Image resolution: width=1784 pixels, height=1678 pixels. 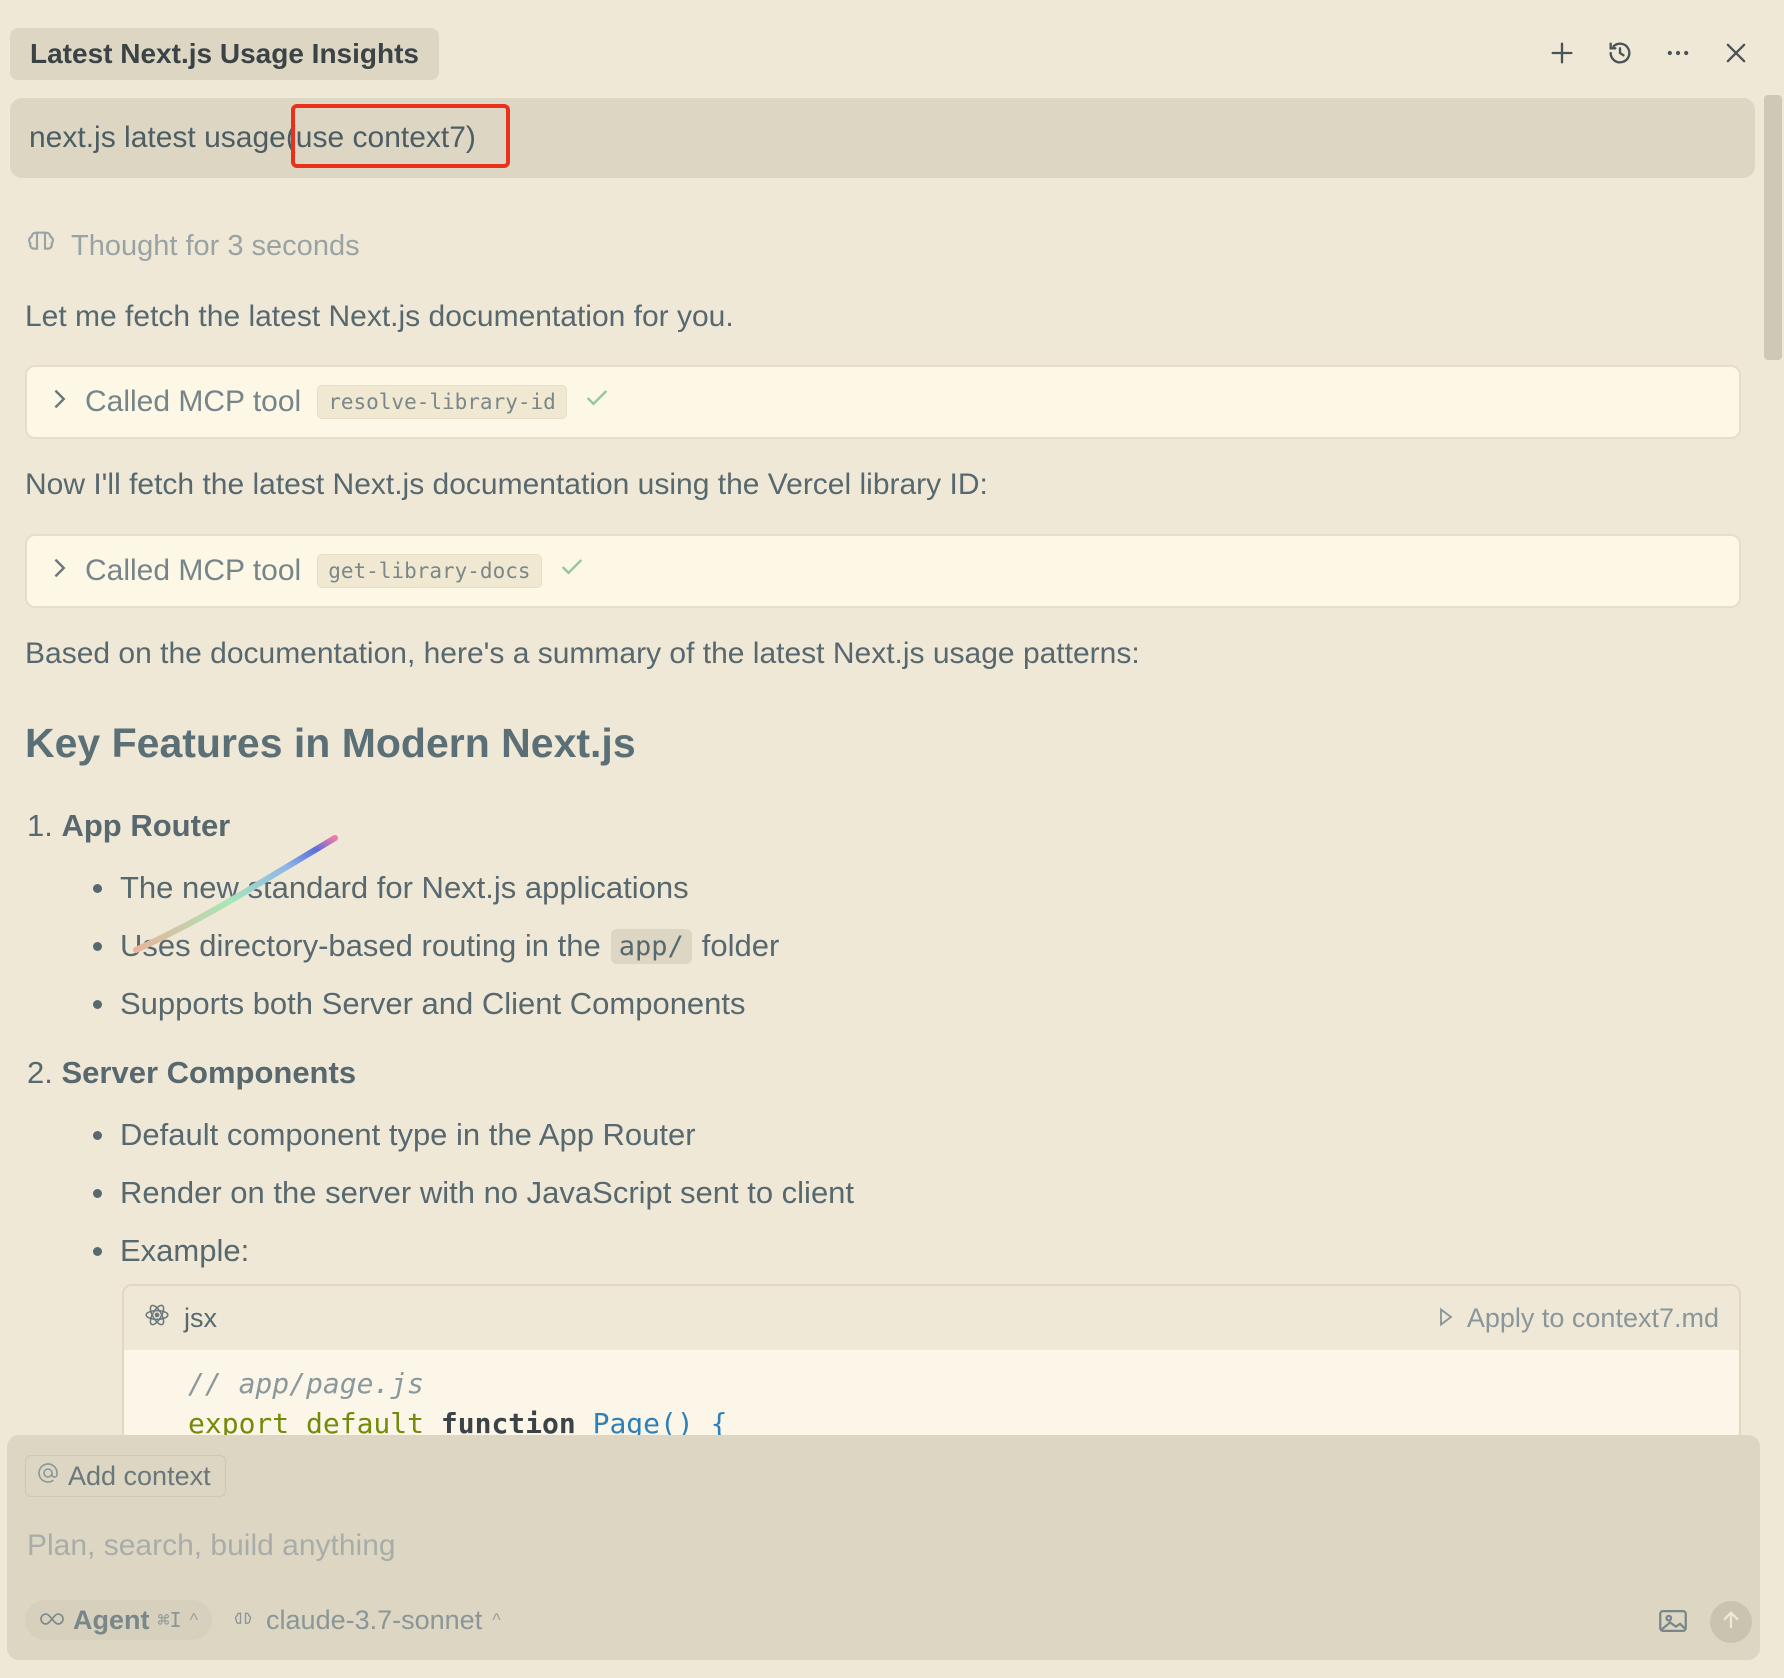 What do you see at coordinates (40, 1072) in the screenshot?
I see `list-number: 2.` at bounding box center [40, 1072].